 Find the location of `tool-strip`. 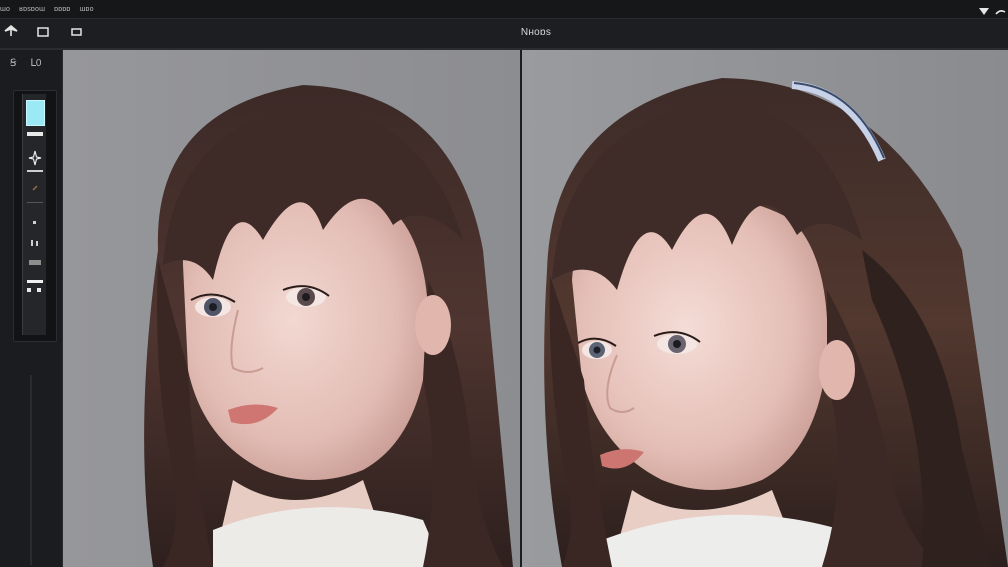

tool-strip is located at coordinates (35, 216).